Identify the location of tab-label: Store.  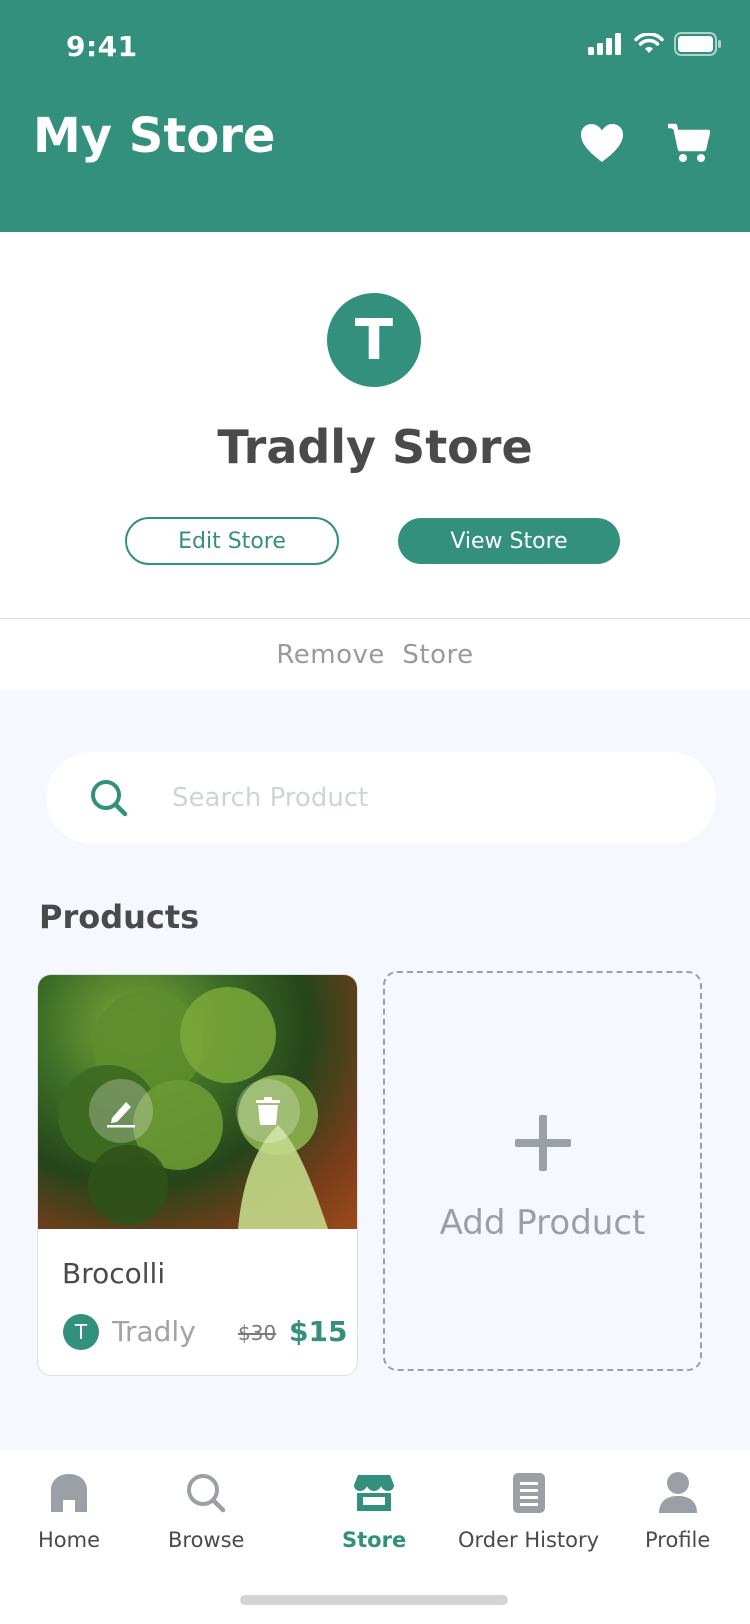
(374, 1540).